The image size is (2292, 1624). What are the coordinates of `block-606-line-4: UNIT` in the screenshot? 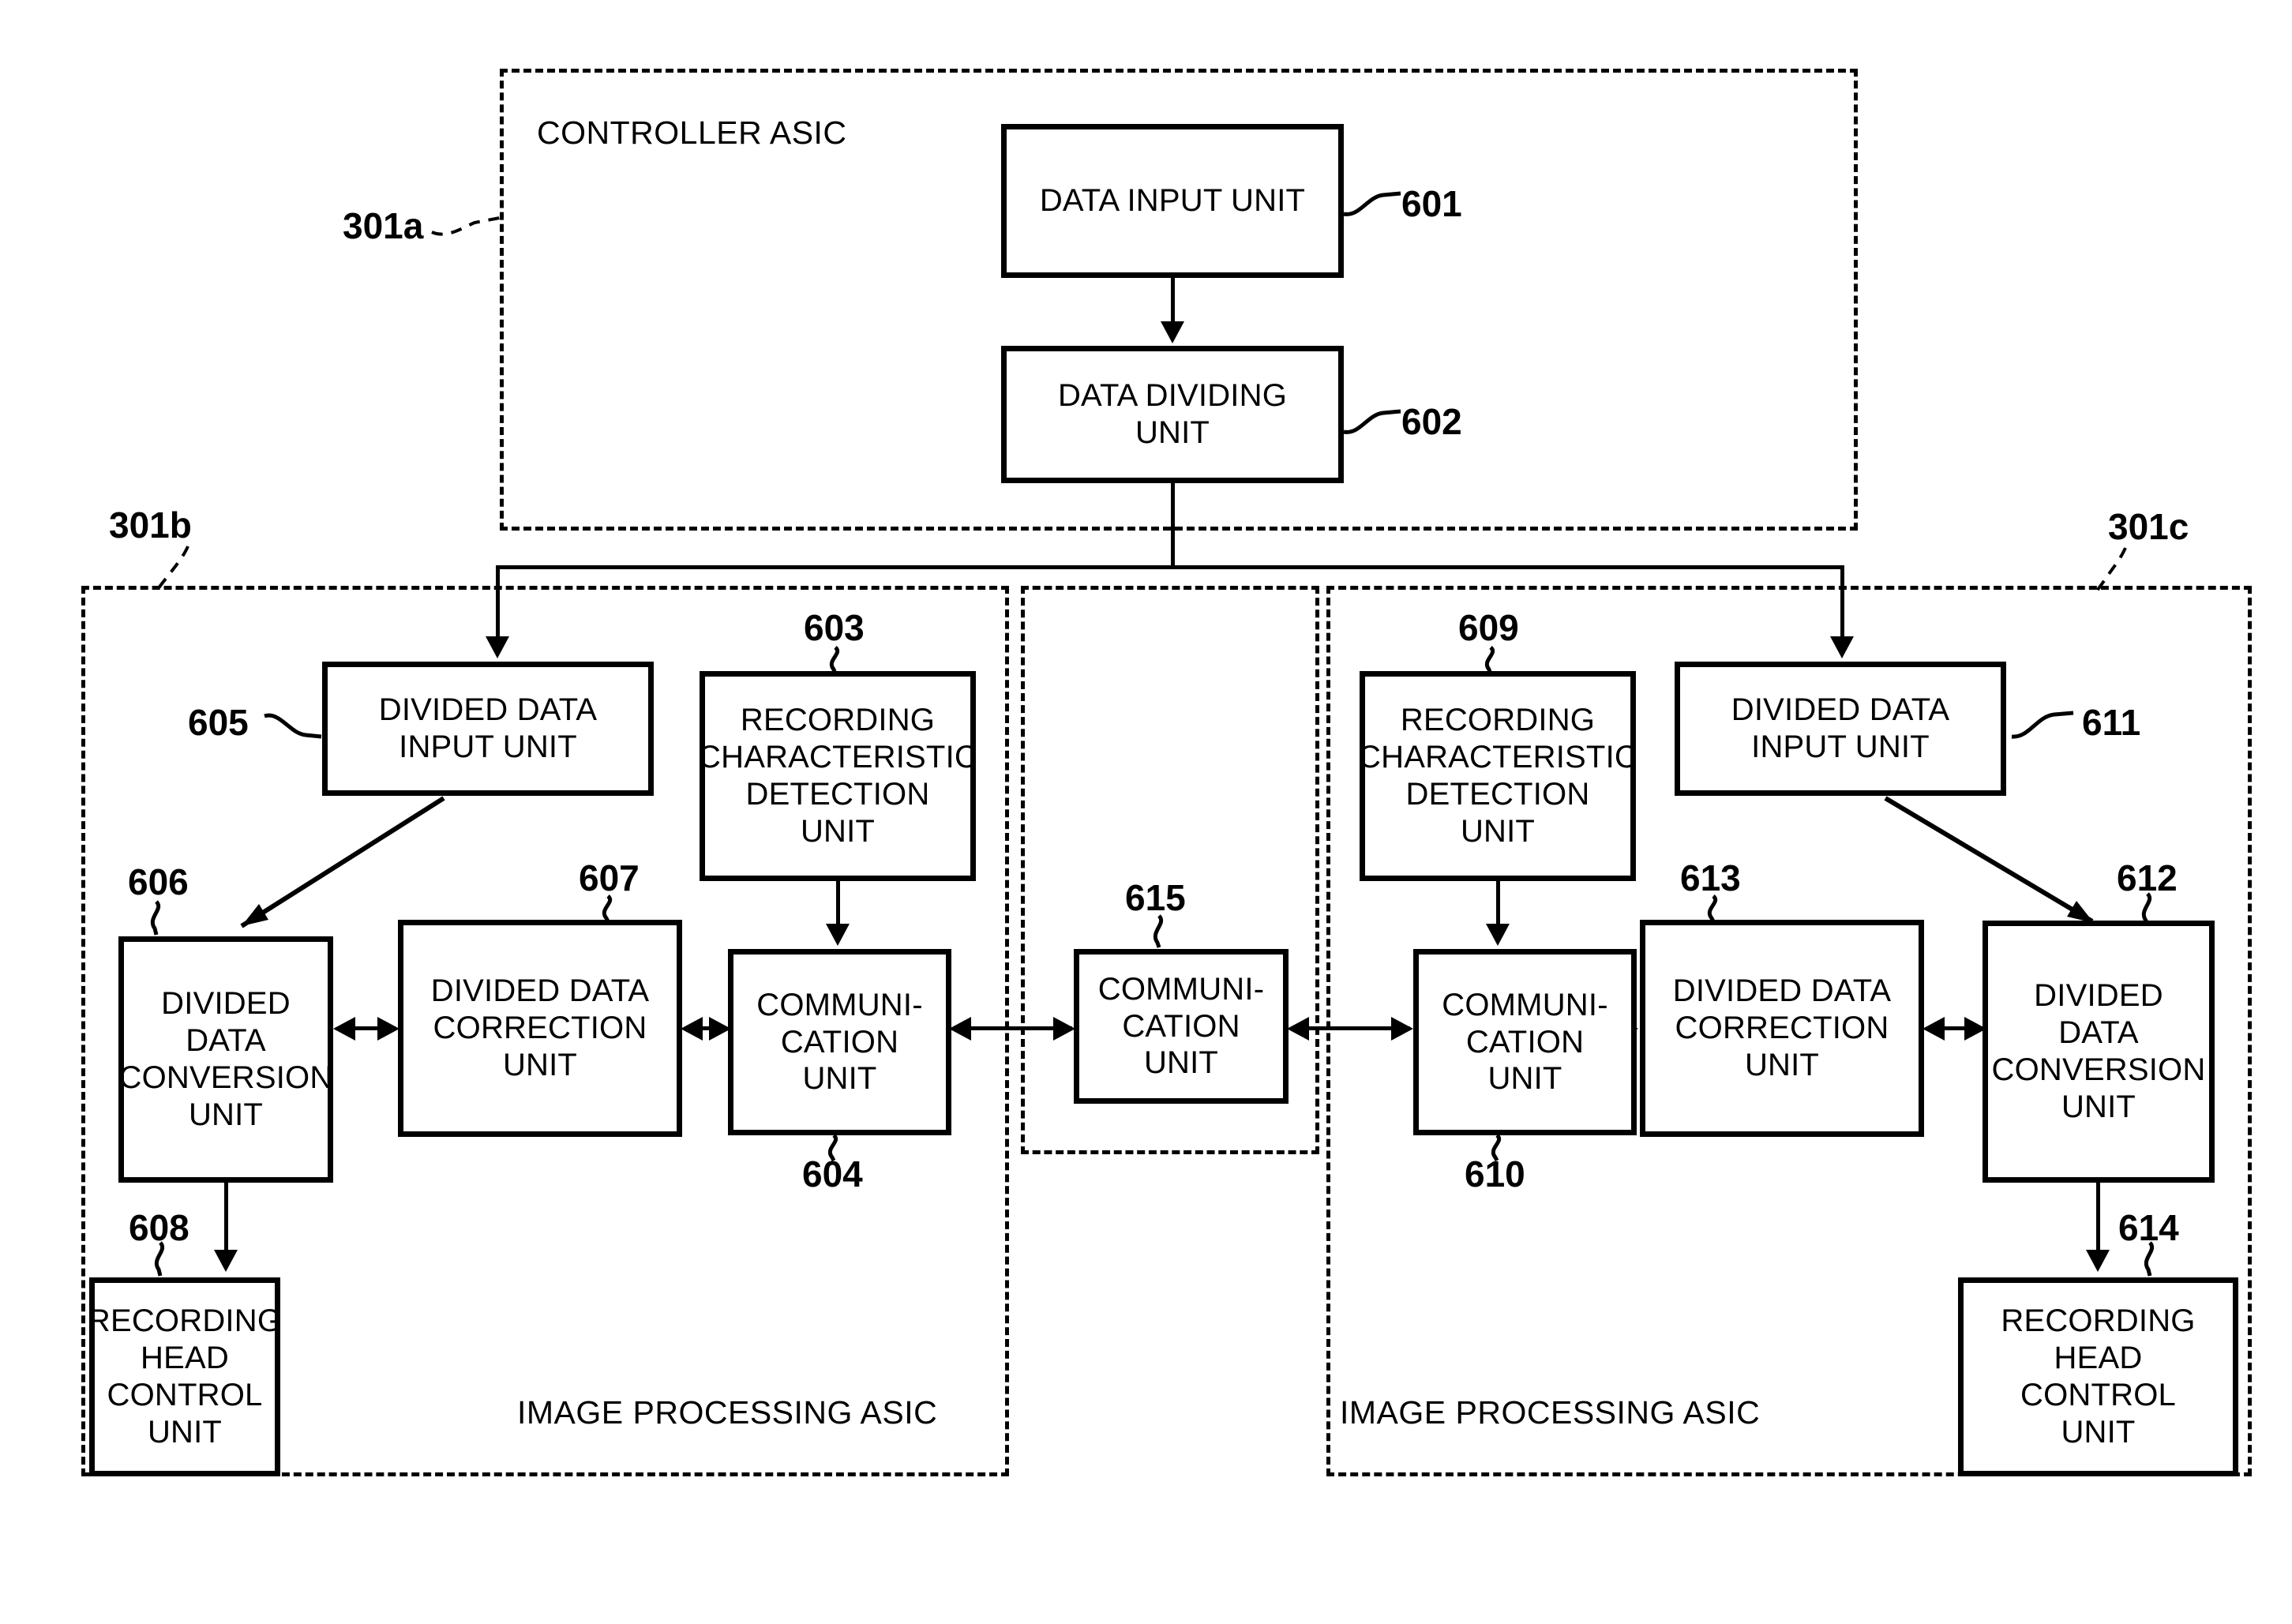 It's located at (226, 1114).